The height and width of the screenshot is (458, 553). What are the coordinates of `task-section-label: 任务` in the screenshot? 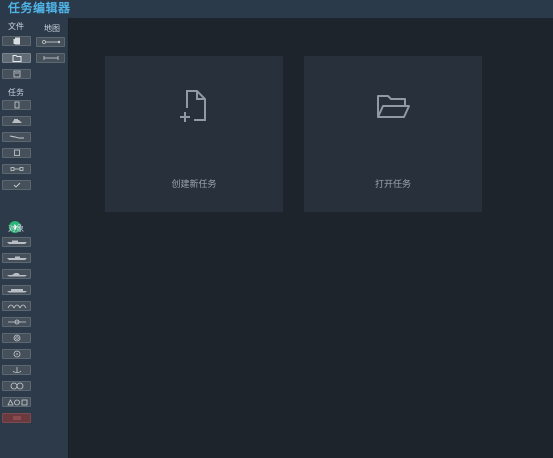 It's located at (16, 92).